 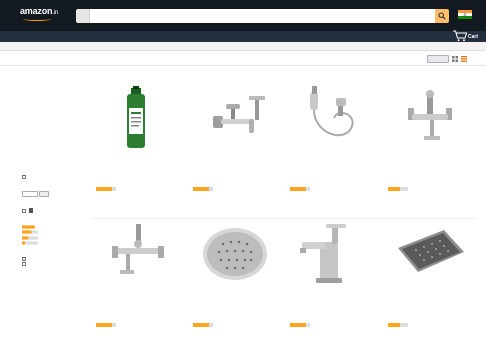 I want to click on orders-link, so click(x=438, y=37).